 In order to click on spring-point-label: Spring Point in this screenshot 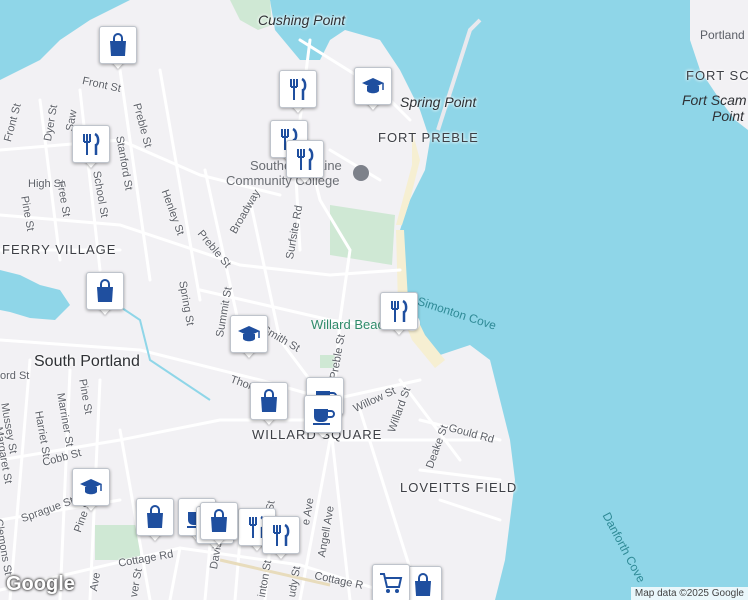, I will do `click(438, 102)`.